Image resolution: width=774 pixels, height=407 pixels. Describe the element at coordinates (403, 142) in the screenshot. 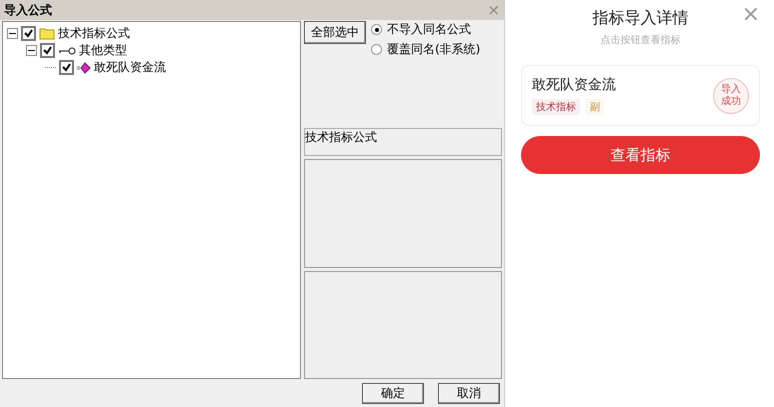

I see `category-field: 技术指标公式` at that location.